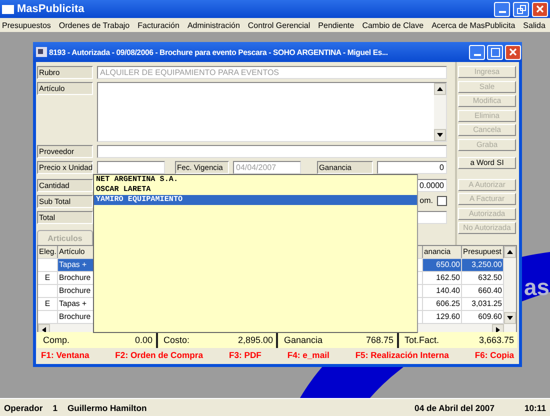 This screenshot has height=416, width=550. I want to click on menu-item: Pendiente, so click(336, 25).